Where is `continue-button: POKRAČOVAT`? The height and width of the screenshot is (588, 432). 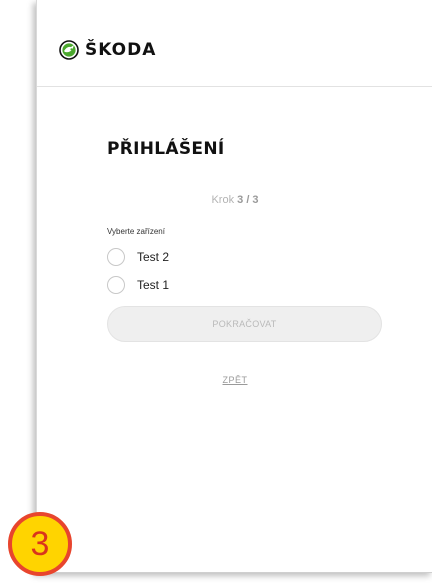 continue-button: POKRAČOVAT is located at coordinates (244, 324).